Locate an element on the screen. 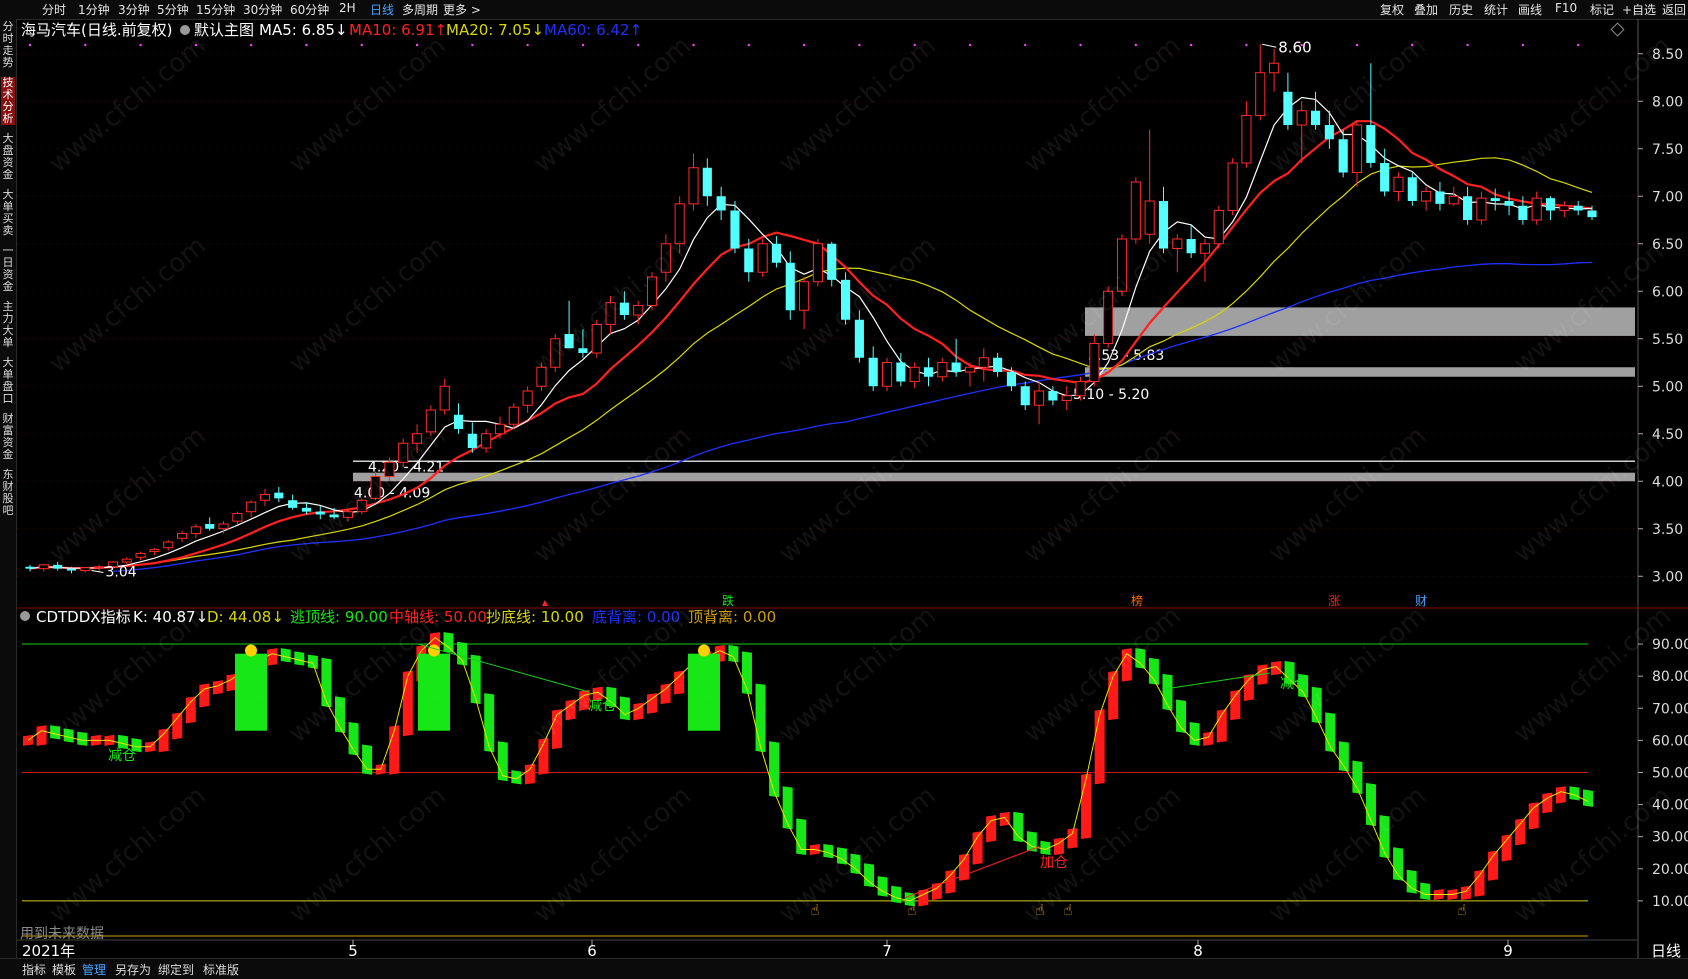  ind-y-tick-label: 50.00 is located at coordinates (1670, 773).